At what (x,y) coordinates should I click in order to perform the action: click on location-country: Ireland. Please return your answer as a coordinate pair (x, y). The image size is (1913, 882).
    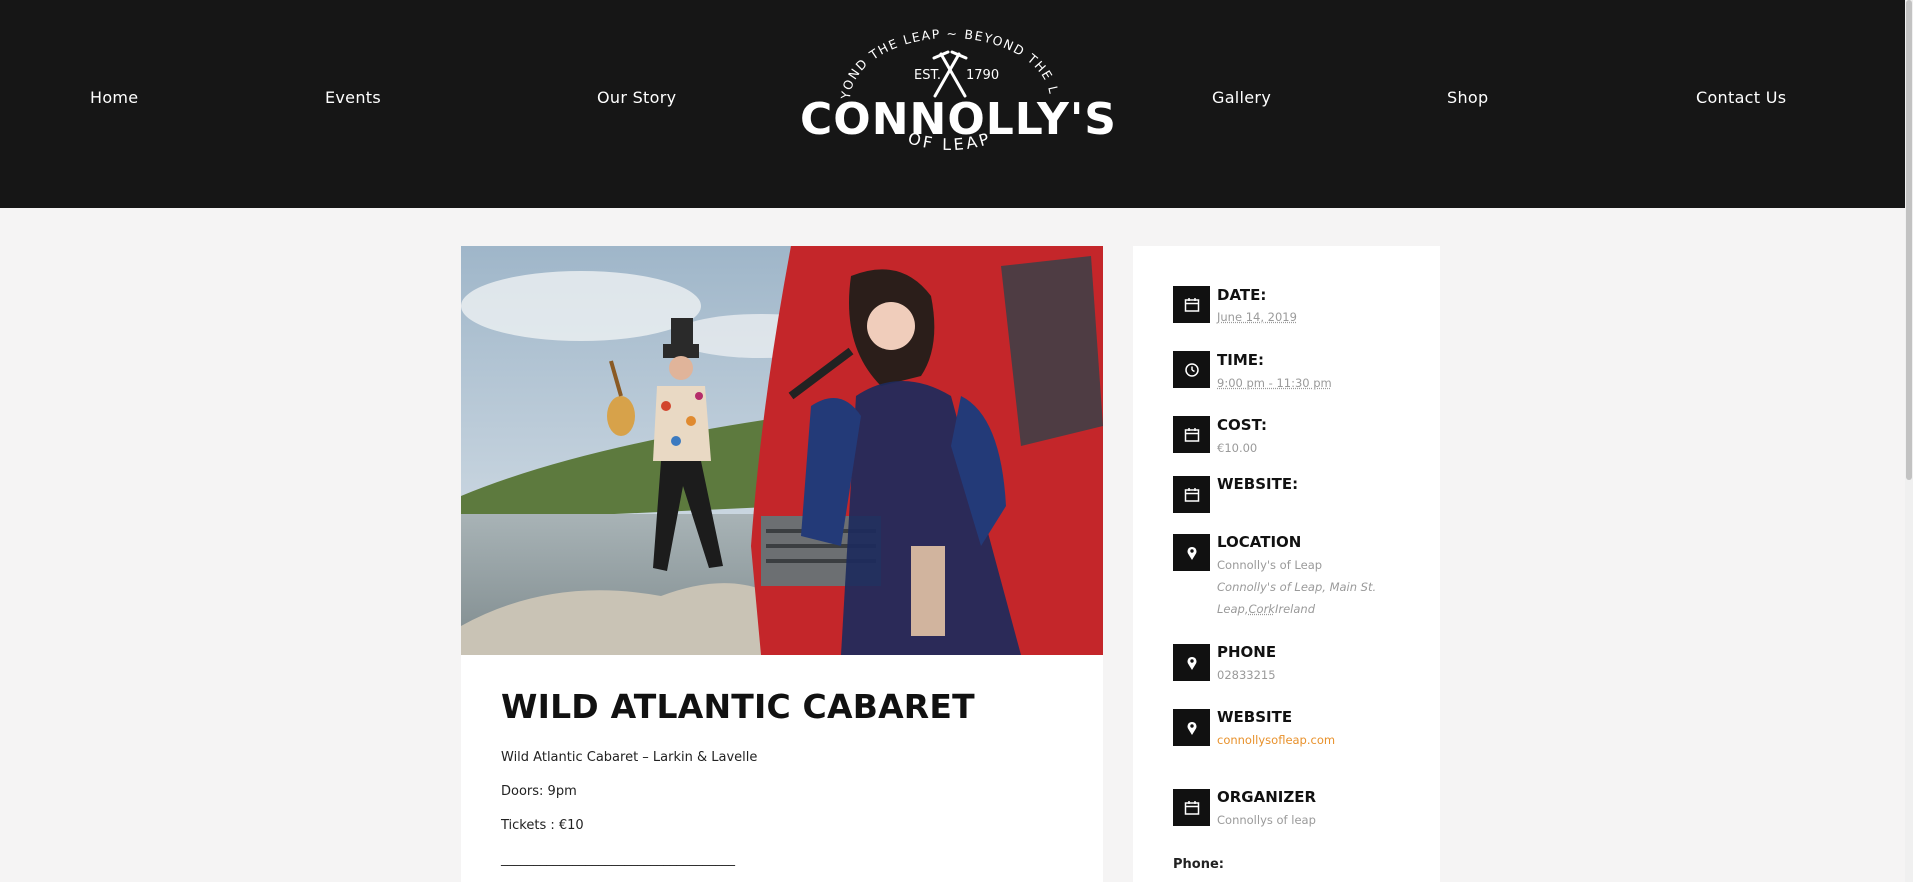
    Looking at the image, I should click on (1294, 609).